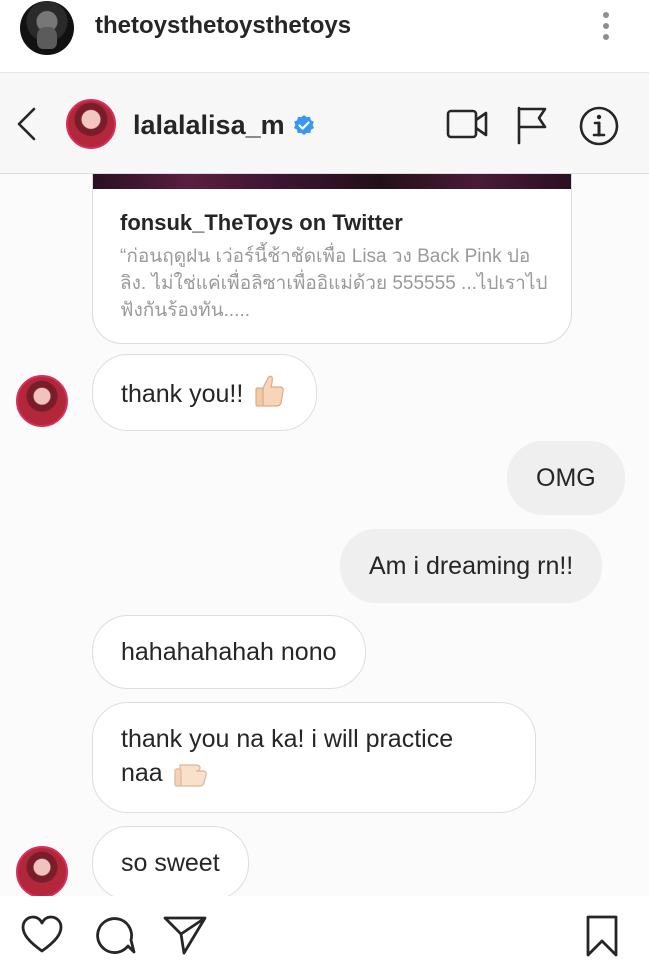 Image resolution: width=649 pixels, height=960 pixels. I want to click on post-avatar, so click(47, 28).